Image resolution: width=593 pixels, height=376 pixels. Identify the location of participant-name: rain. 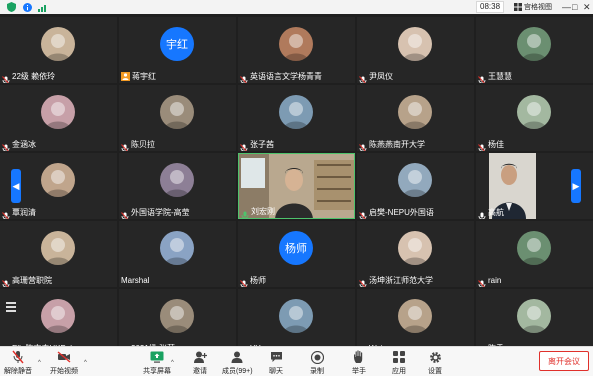
(495, 280).